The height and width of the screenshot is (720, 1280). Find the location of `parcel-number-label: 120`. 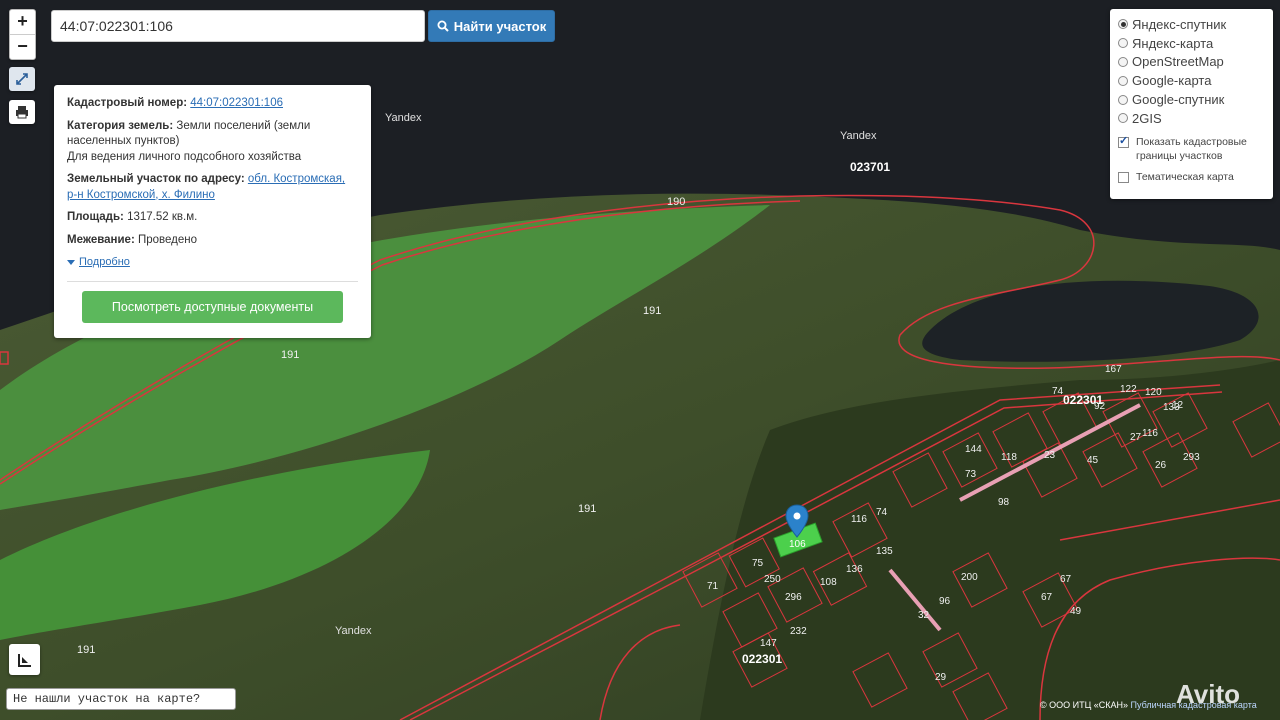

parcel-number-label: 120 is located at coordinates (1153, 392).